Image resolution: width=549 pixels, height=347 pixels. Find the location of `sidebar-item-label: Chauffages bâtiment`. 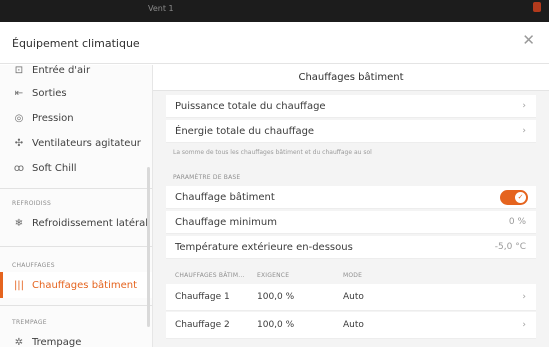

sidebar-item-label: Chauffages bâtiment is located at coordinates (85, 285).